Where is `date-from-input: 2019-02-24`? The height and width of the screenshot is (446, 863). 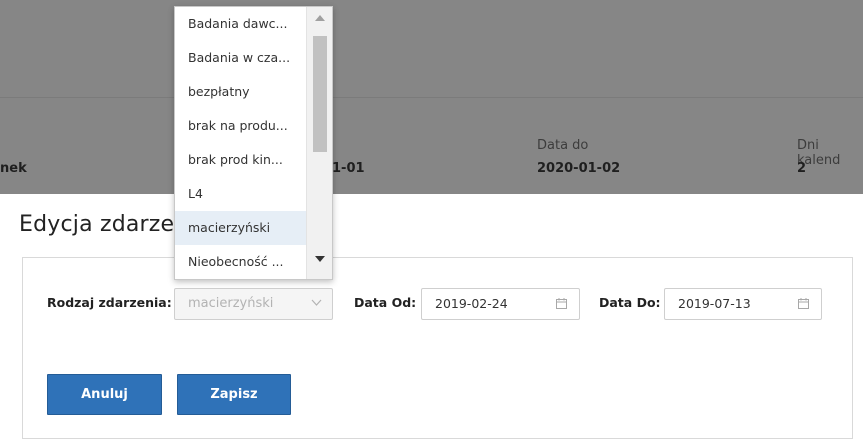 date-from-input: 2019-02-24 is located at coordinates (500, 304).